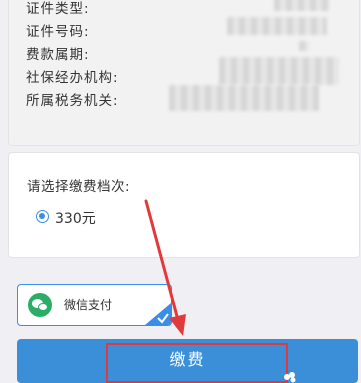 Image resolution: width=361 pixels, height=383 pixels. Describe the element at coordinates (75, 218) in the screenshot. I see `tier-option-label: 330元` at that location.